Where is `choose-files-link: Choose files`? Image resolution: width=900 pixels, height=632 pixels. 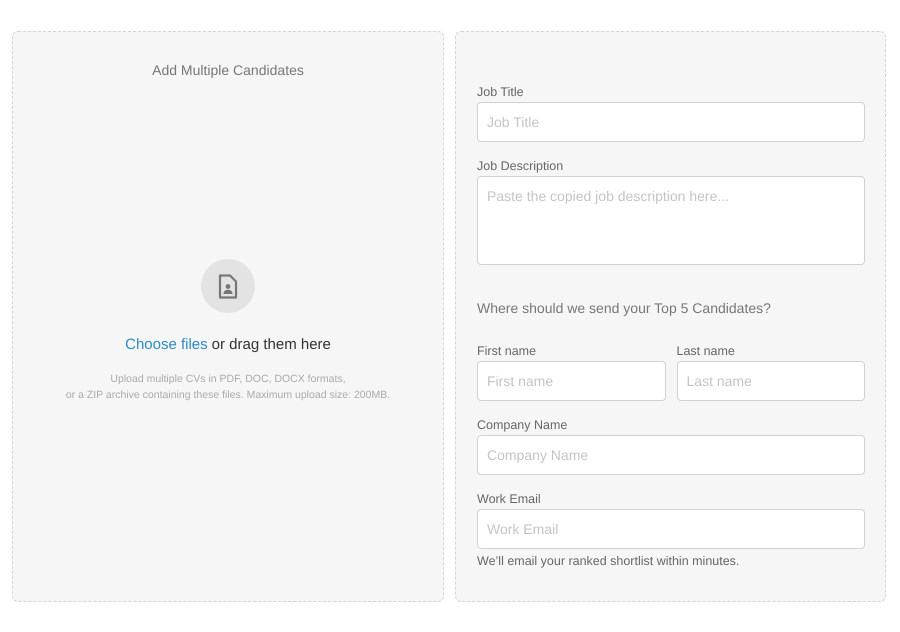
choose-files-link: Choose files is located at coordinates (166, 345).